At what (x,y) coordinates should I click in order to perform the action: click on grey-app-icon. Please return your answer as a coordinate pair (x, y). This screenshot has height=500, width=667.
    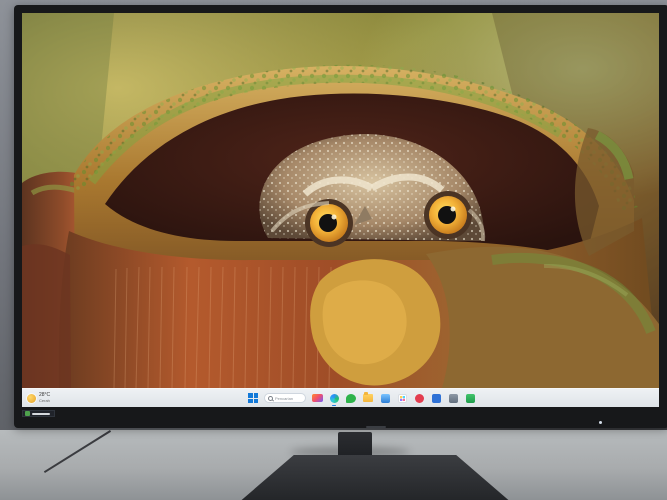
    Looking at the image, I should click on (453, 398).